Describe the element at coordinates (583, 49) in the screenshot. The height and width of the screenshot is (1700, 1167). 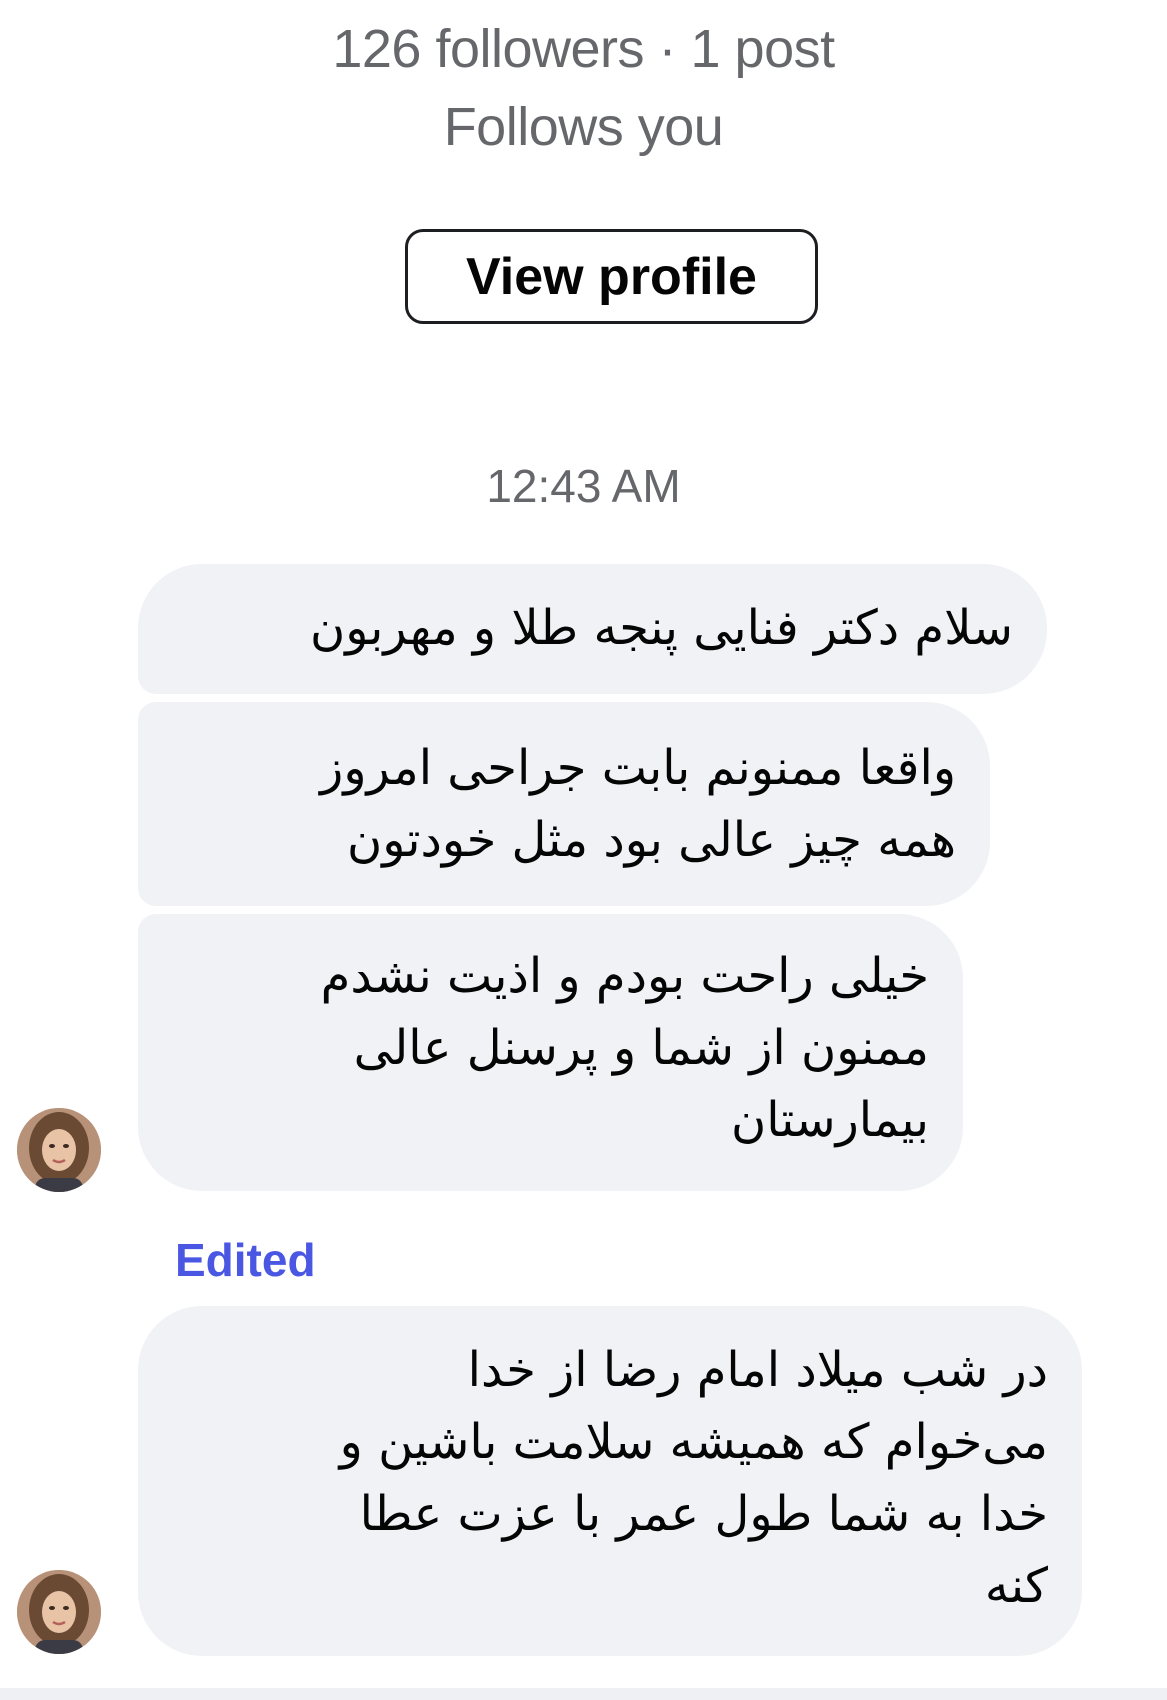
I see `profile-stats: 126 followers · 1 post` at that location.